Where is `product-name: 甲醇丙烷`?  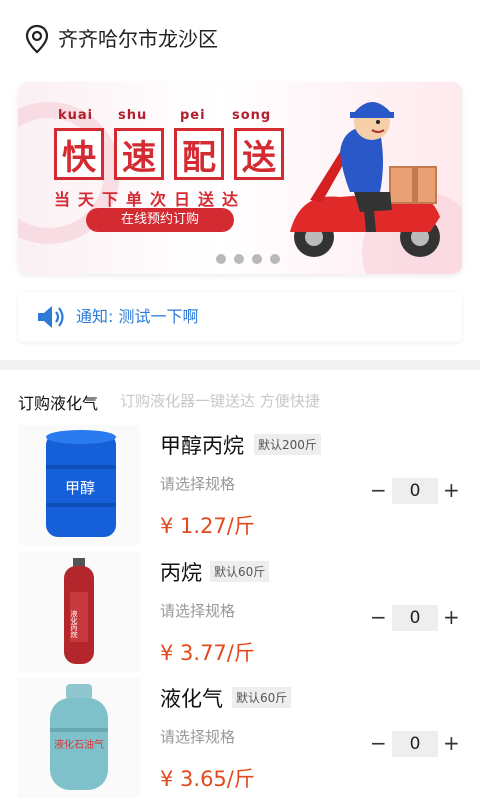 product-name: 甲醇丙烷 is located at coordinates (202, 446).